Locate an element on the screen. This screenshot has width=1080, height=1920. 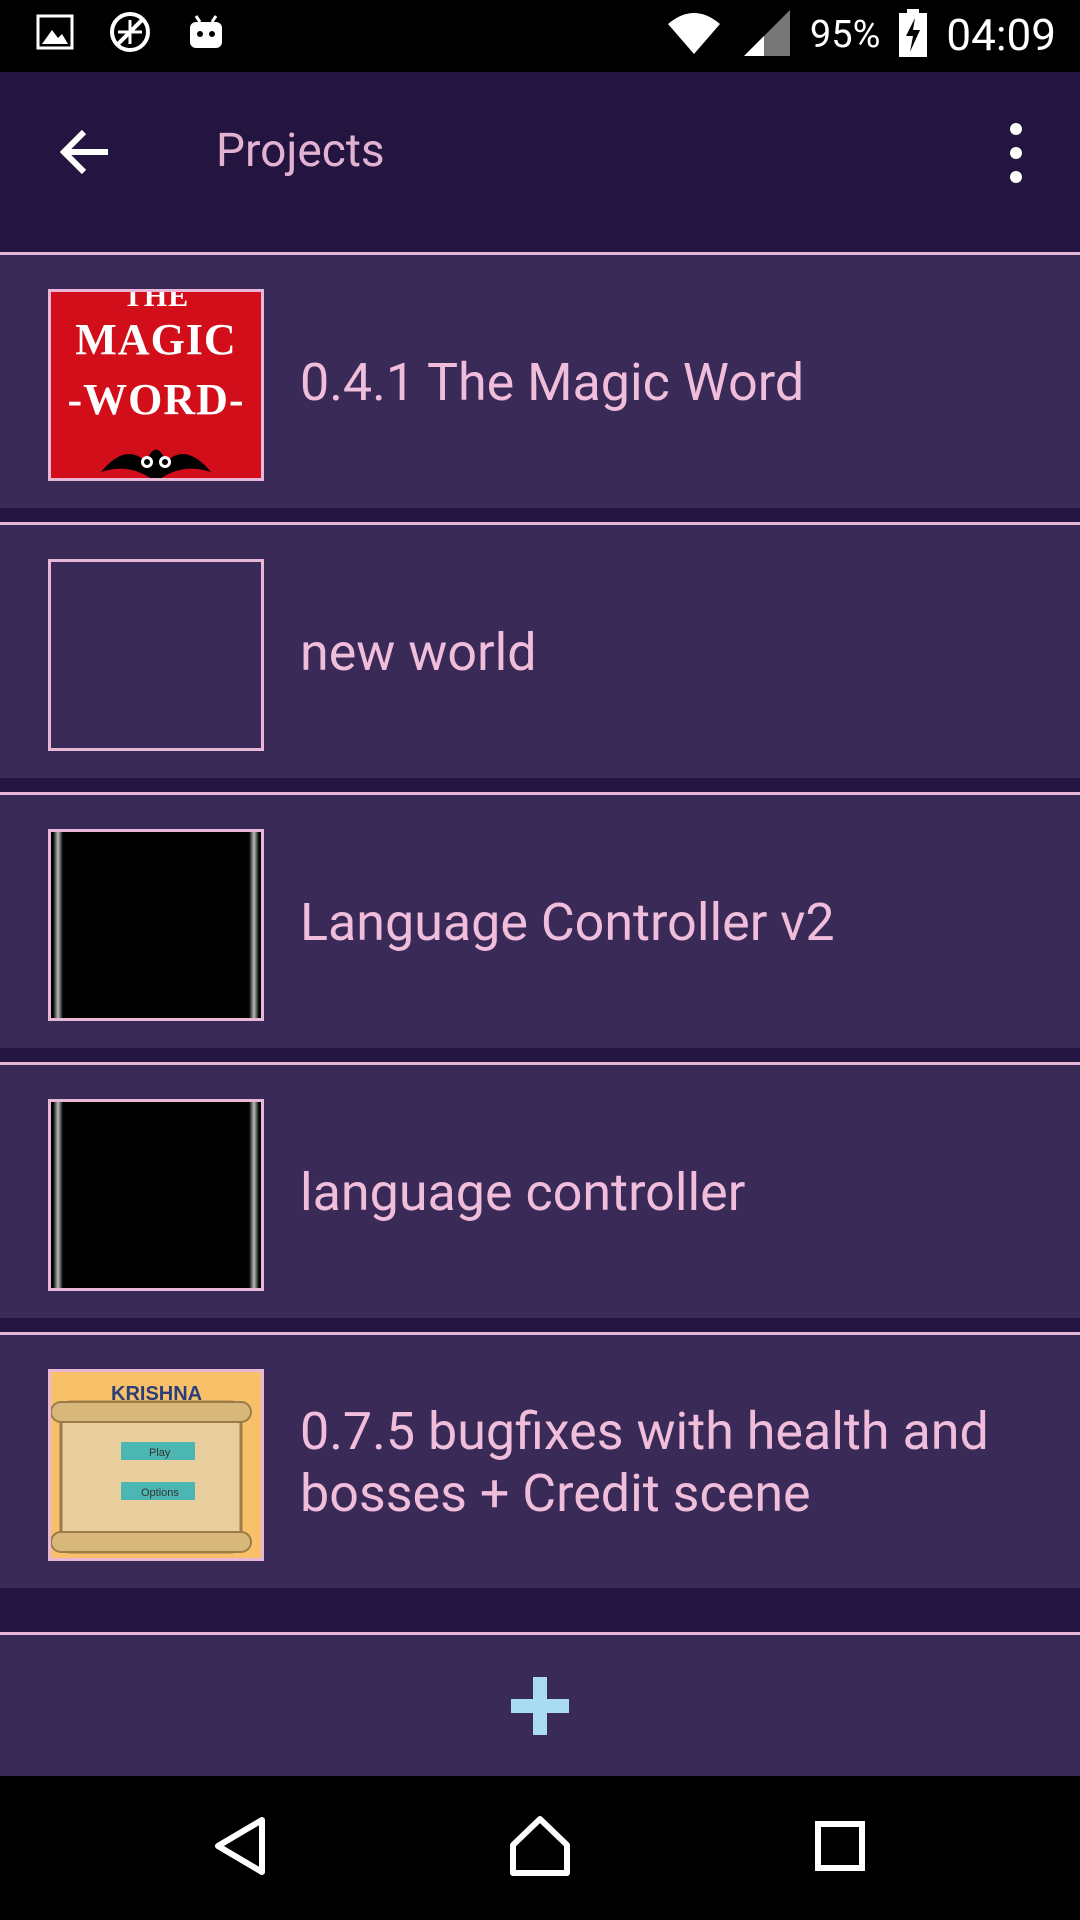
app-bar: Projects is located at coordinates (540, 154).